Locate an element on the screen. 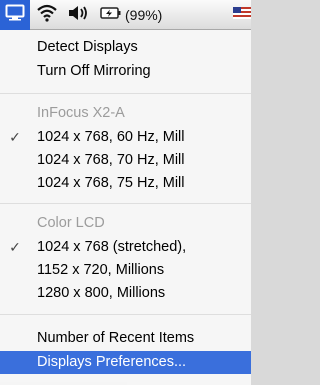 Image resolution: width=320 pixels, height=385 pixels. menubar-input-menu-button is located at coordinates (242, 15).